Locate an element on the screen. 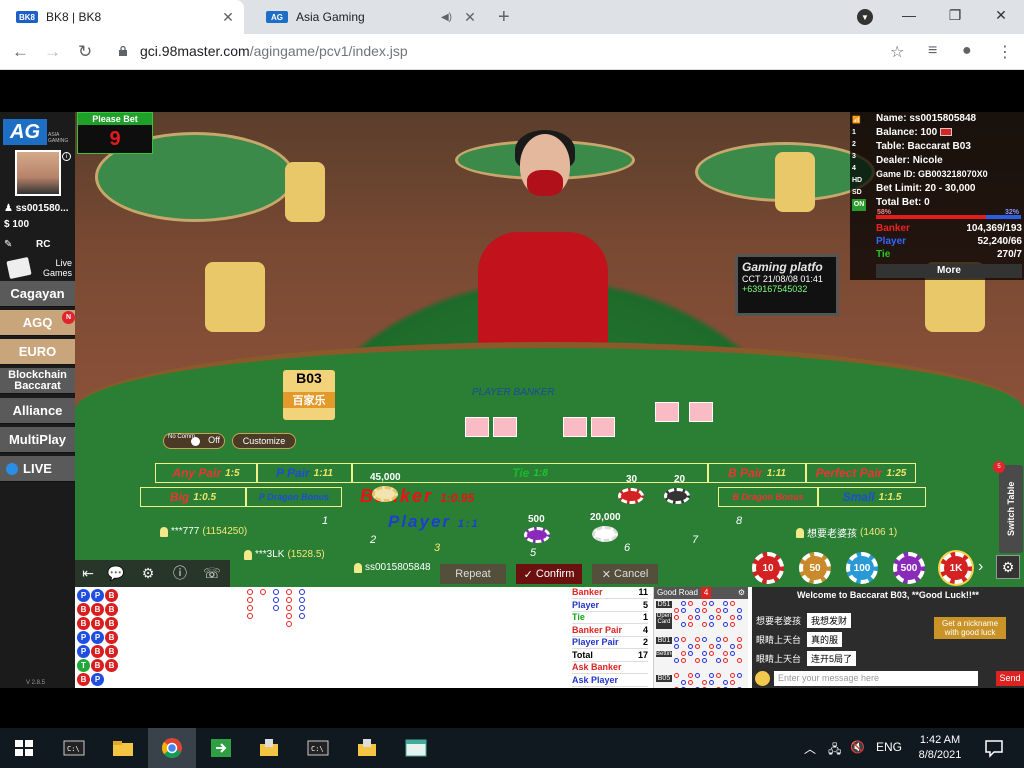 This screenshot has height=768, width=1024. emoji-icon is located at coordinates (762, 678).